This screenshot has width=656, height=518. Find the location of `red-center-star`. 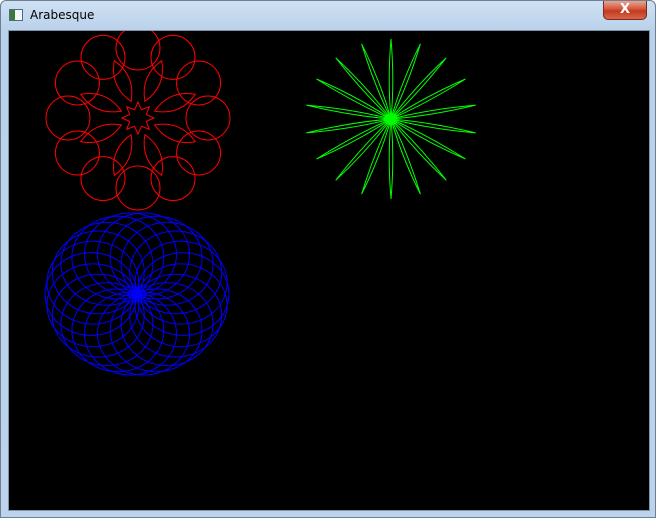

red-center-star is located at coordinates (138, 118).